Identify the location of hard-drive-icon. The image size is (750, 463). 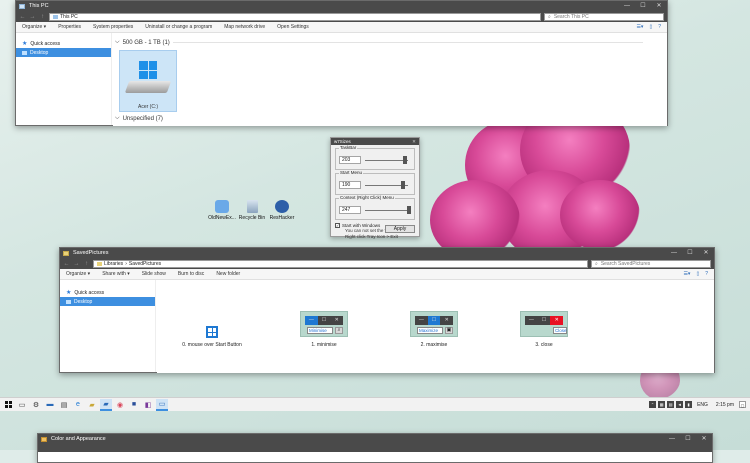
(148, 87).